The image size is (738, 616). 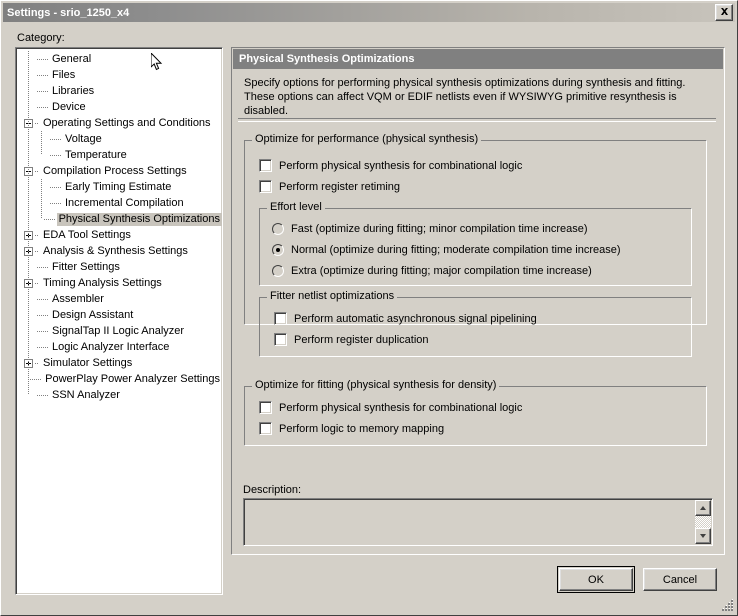 I want to click on tree-item-logic-analyzer-interface: Logic Analyzer Interface, so click(x=119, y=347).